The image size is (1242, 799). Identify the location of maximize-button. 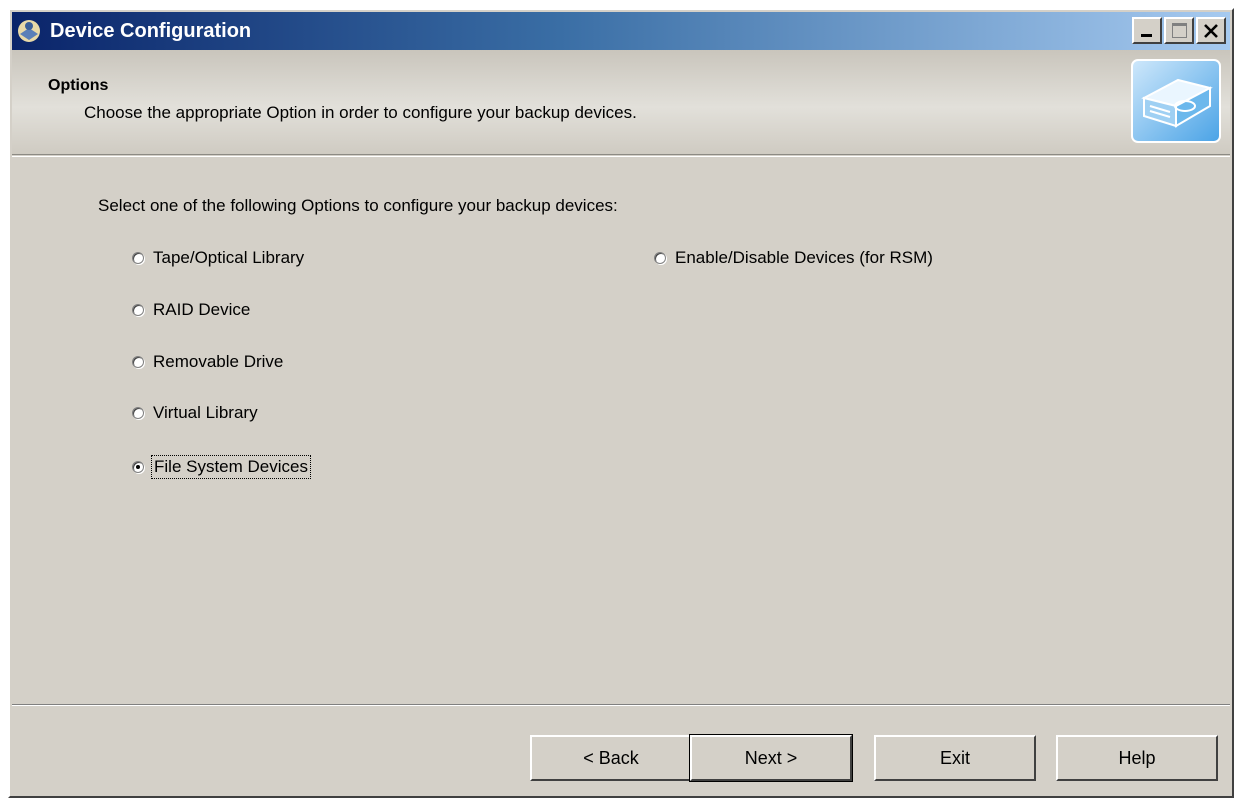
(1179, 30).